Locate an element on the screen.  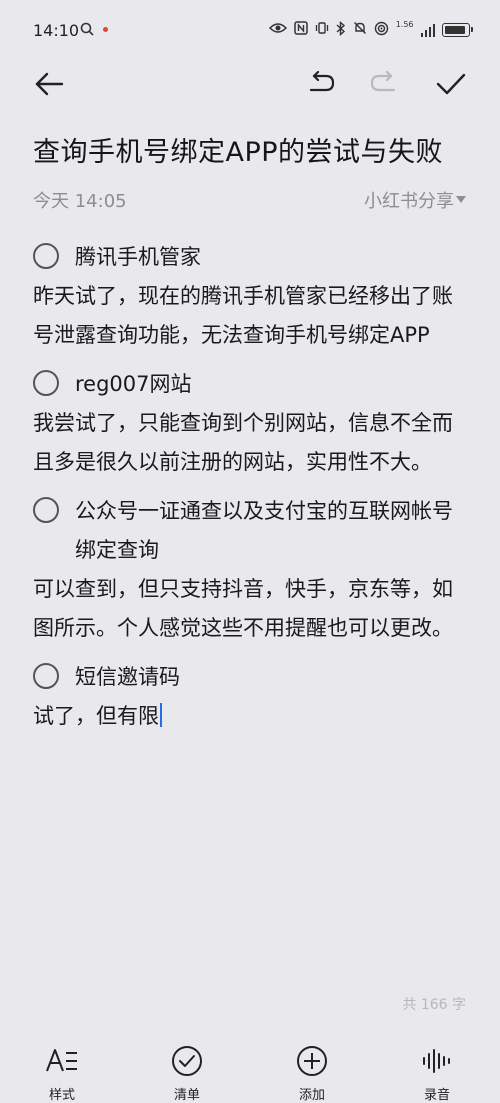
word-count: 共 166 字 is located at coordinates (434, 1005).